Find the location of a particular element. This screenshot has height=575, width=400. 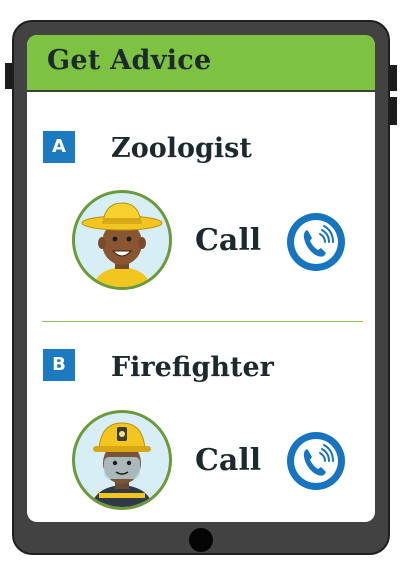

home-button is located at coordinates (201, 540).